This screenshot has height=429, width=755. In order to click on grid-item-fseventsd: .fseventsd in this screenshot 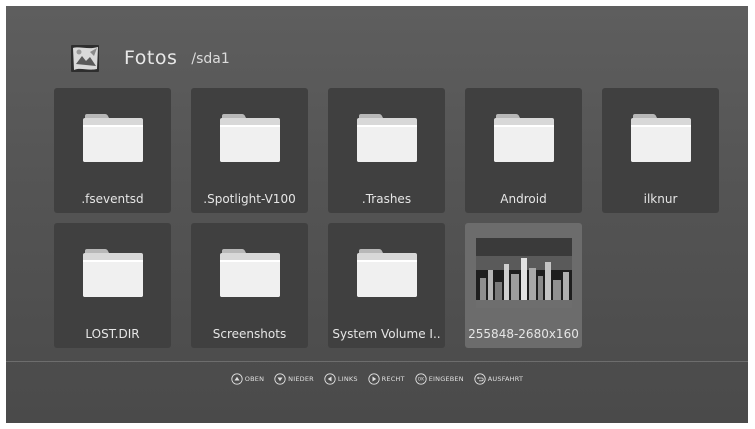, I will do `click(112, 150)`.